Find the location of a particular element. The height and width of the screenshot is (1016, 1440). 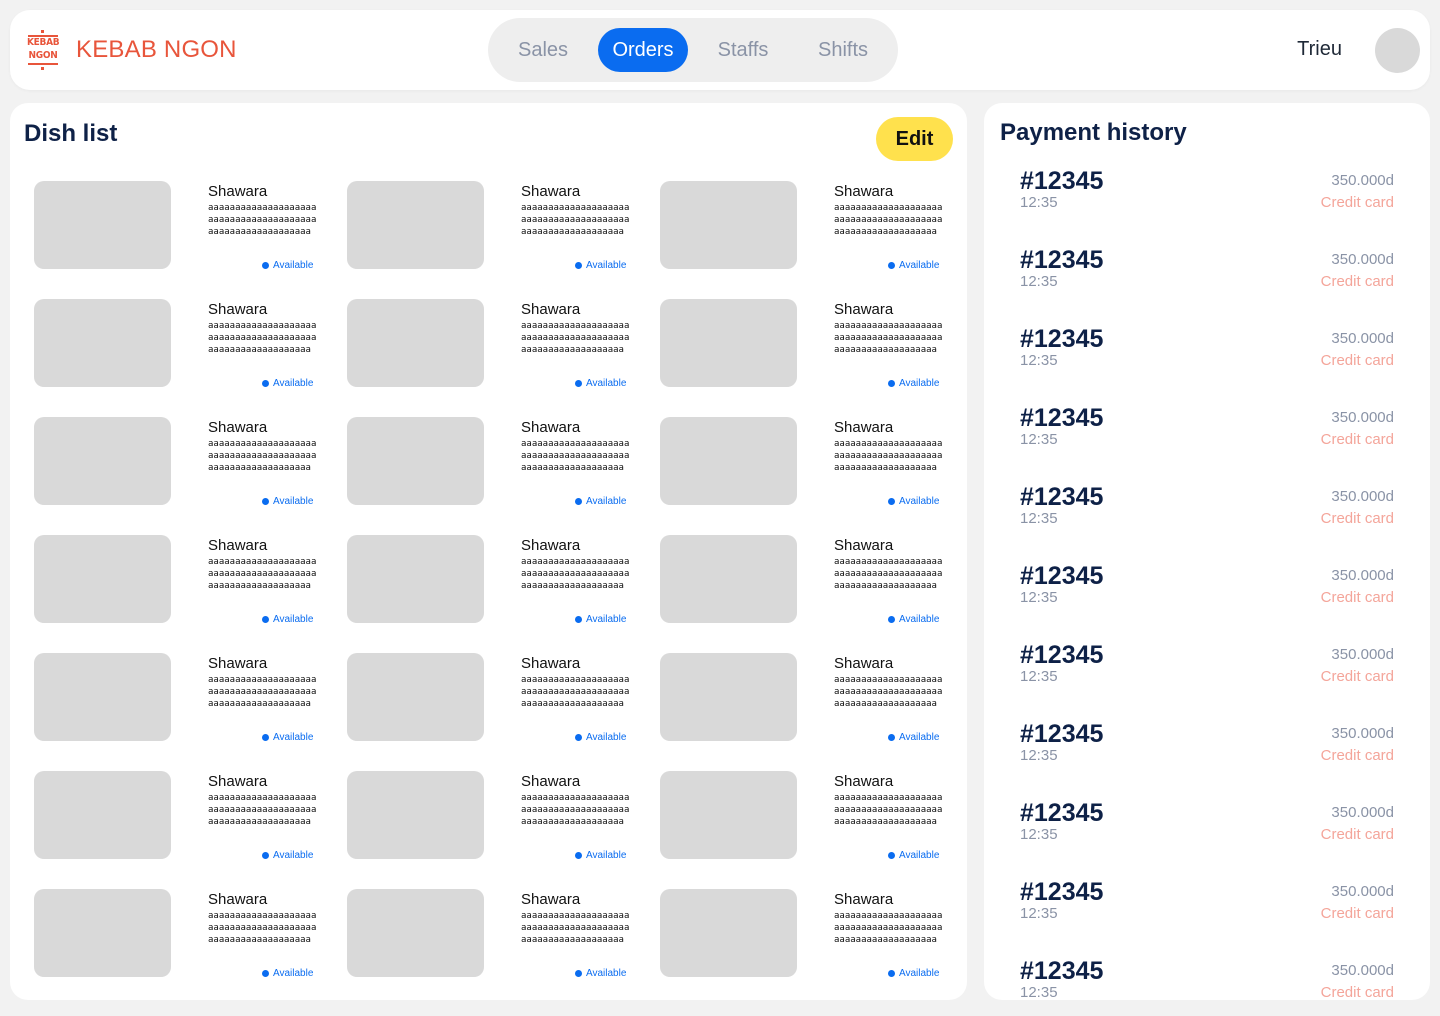

nav-sales: Sales is located at coordinates (543, 50).